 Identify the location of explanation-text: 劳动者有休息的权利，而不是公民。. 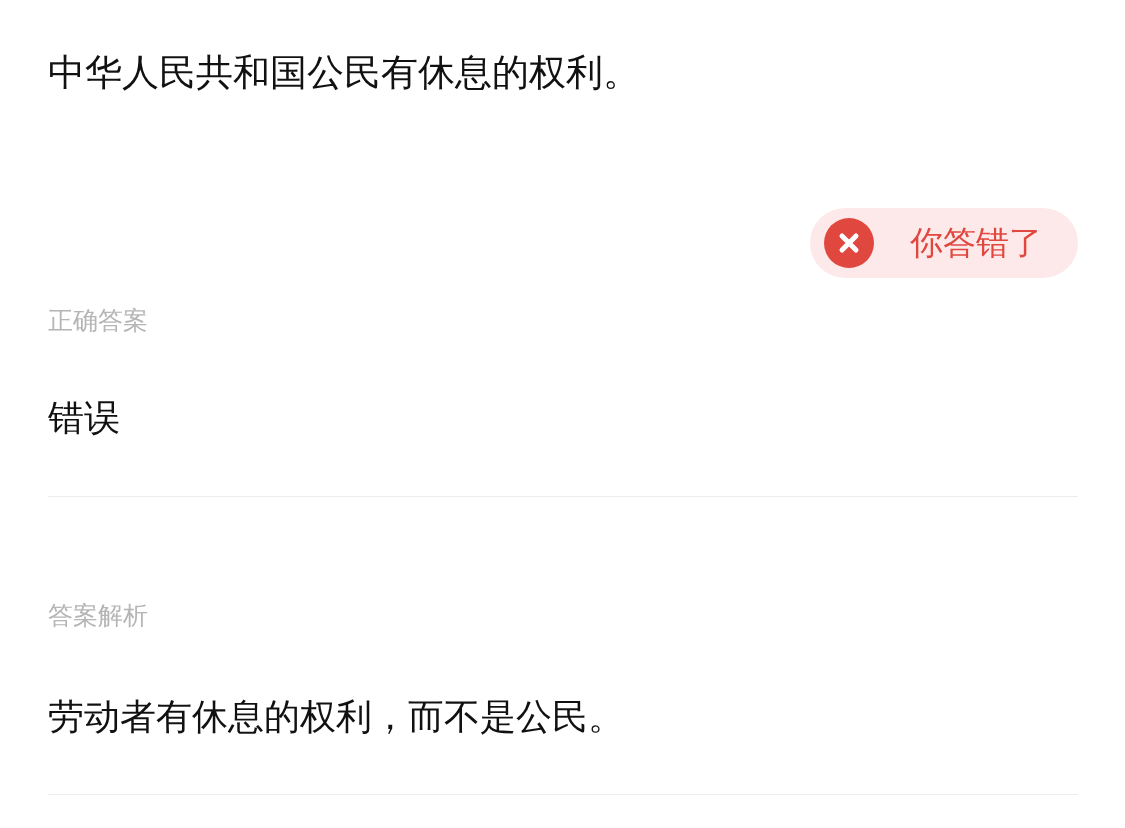
(336, 717).